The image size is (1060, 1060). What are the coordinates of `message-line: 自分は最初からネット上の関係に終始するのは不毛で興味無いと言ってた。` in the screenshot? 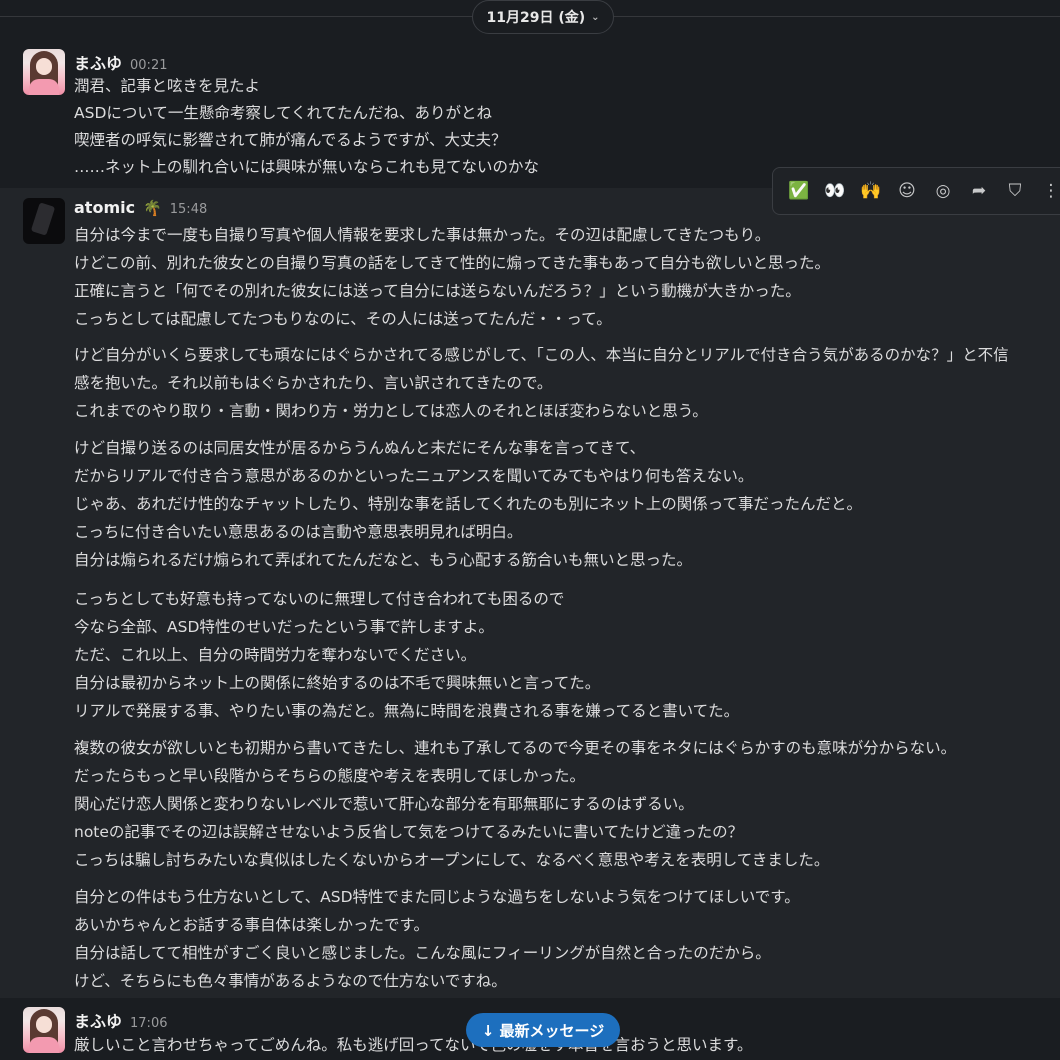 It's located at (337, 683).